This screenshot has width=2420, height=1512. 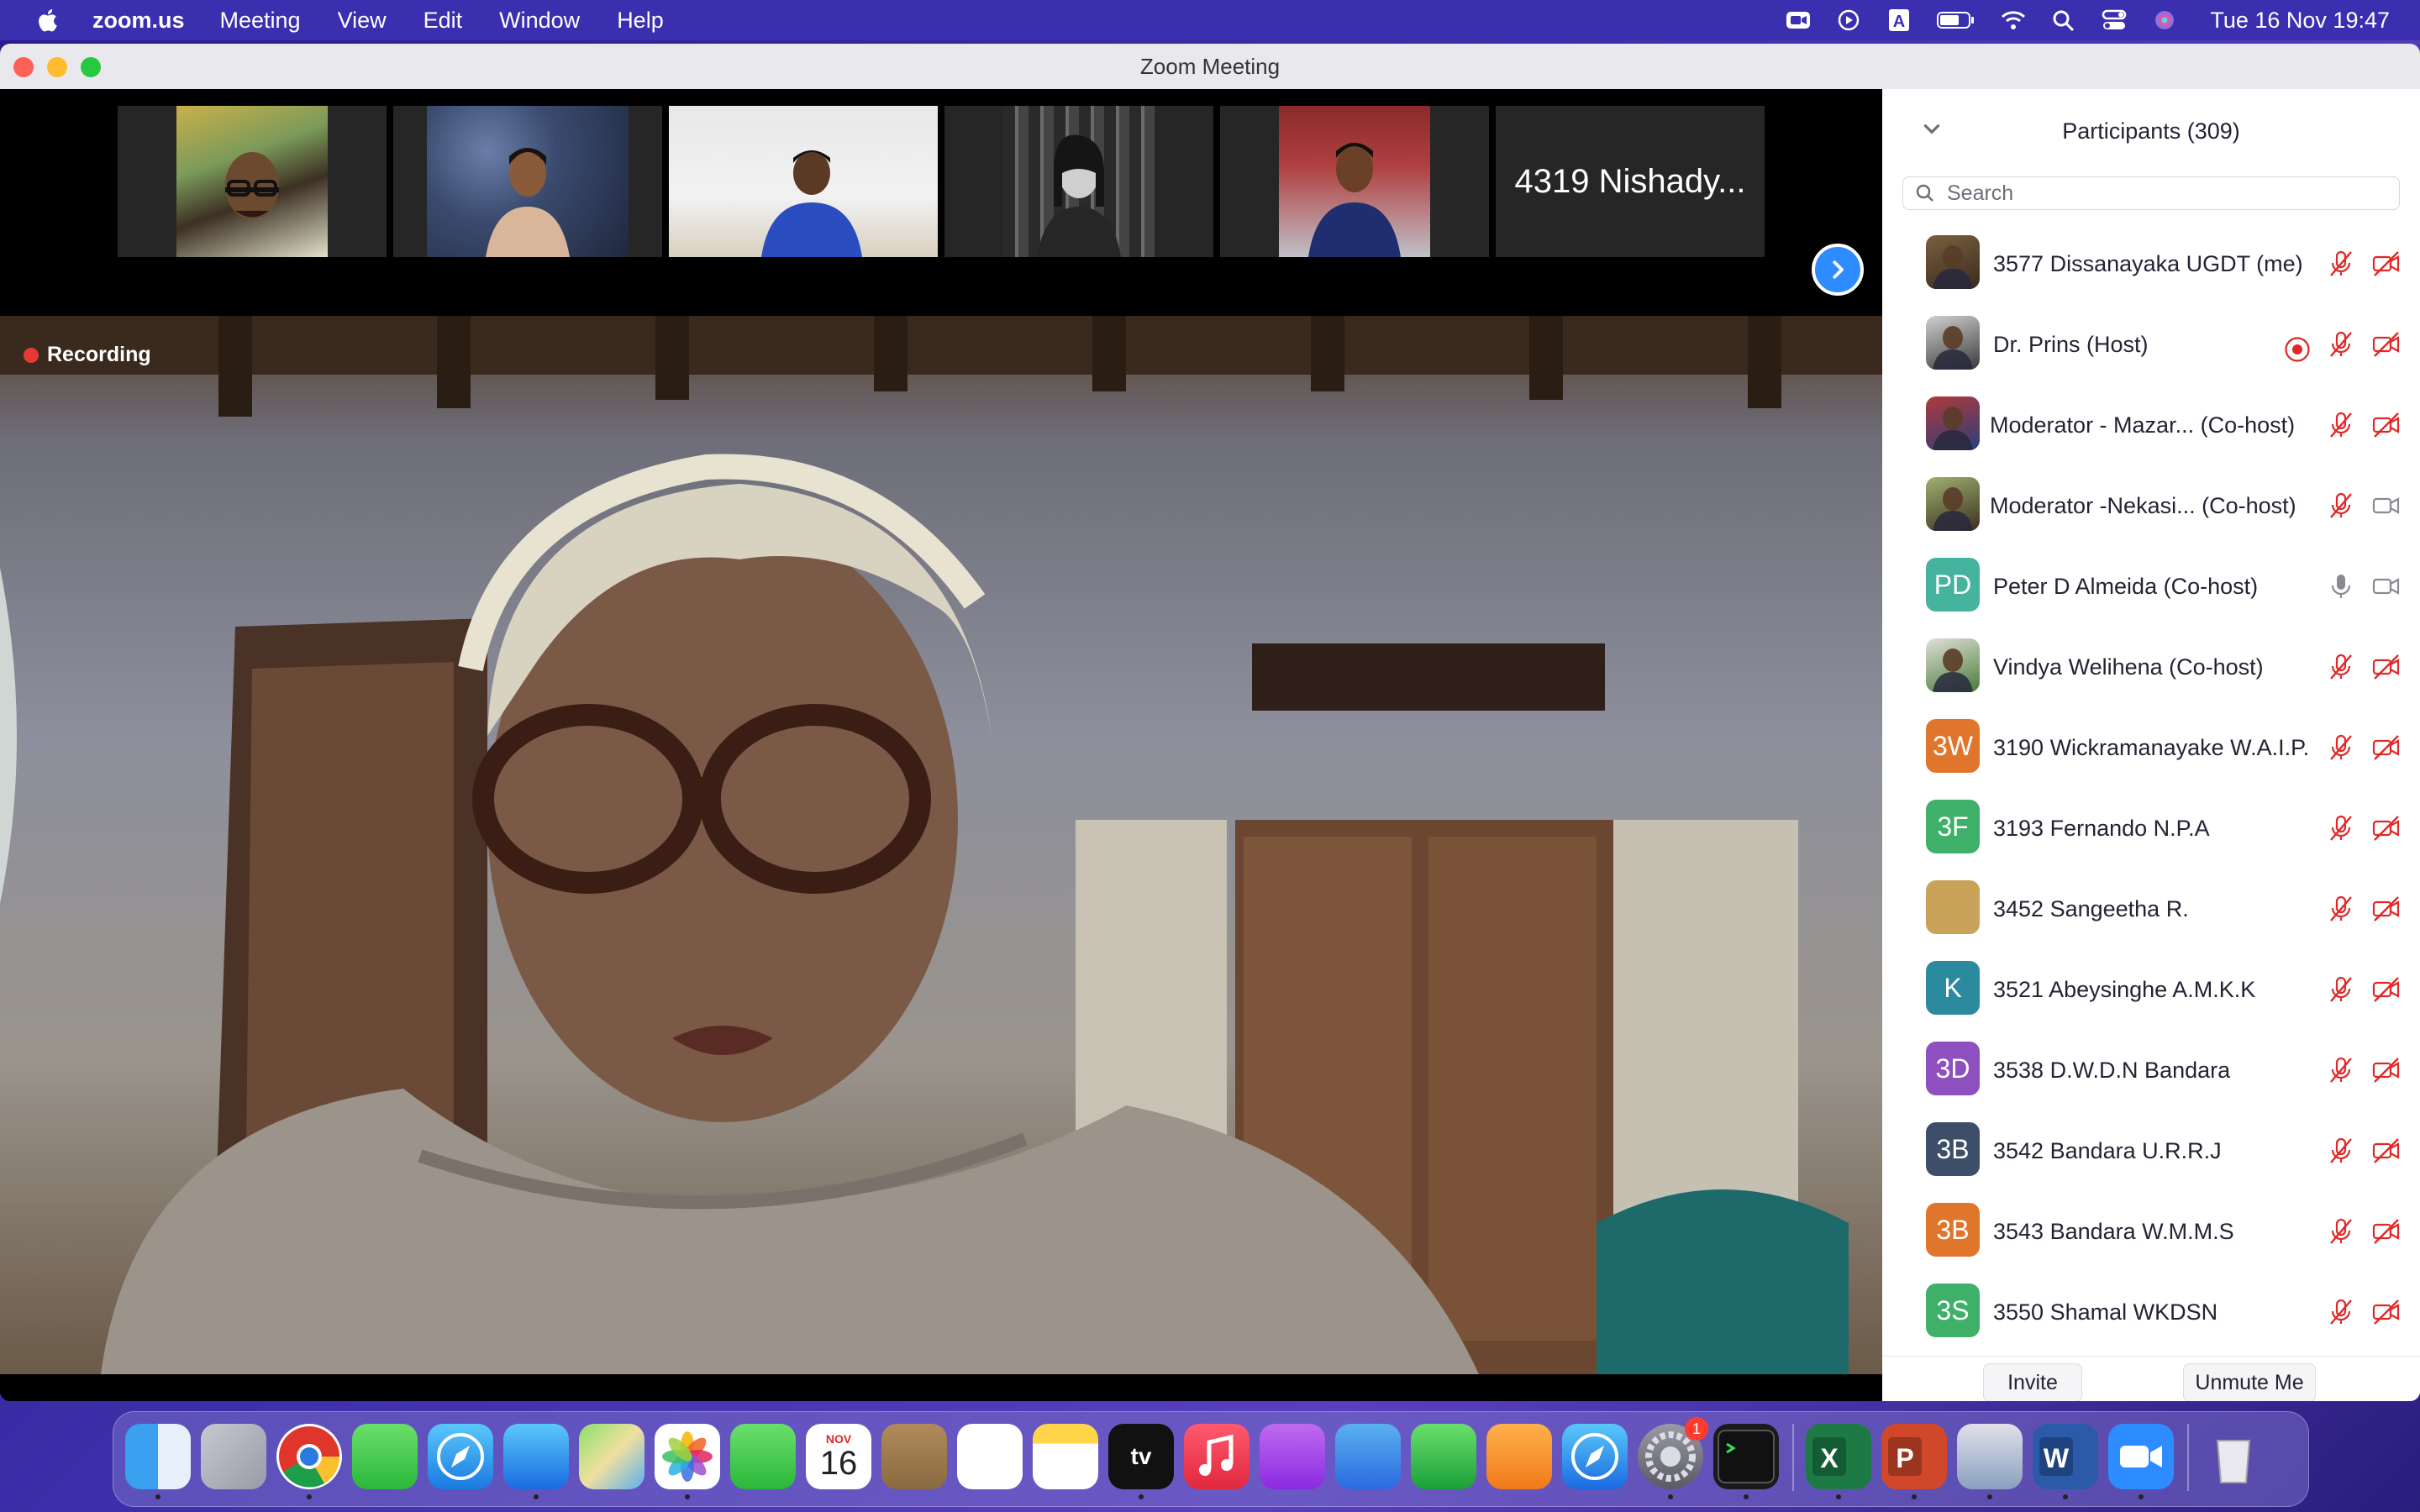 What do you see at coordinates (2151, 1312) in the screenshot?
I see `participant-row: 3S 3550 Shamal WKDSN` at bounding box center [2151, 1312].